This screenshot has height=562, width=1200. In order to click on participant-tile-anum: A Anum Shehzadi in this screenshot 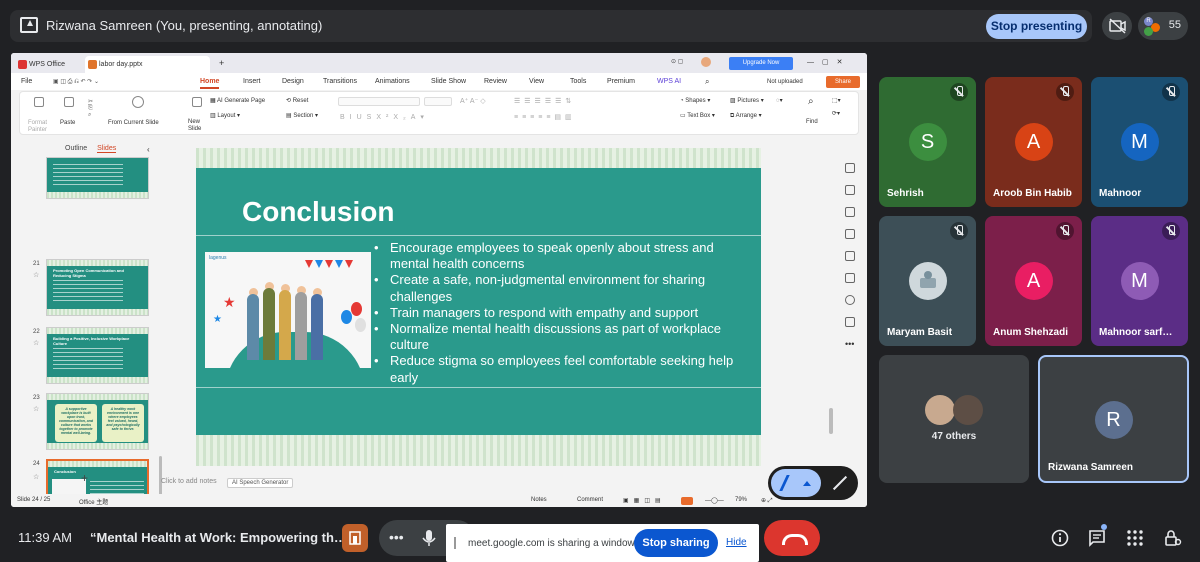, I will do `click(1033, 281)`.